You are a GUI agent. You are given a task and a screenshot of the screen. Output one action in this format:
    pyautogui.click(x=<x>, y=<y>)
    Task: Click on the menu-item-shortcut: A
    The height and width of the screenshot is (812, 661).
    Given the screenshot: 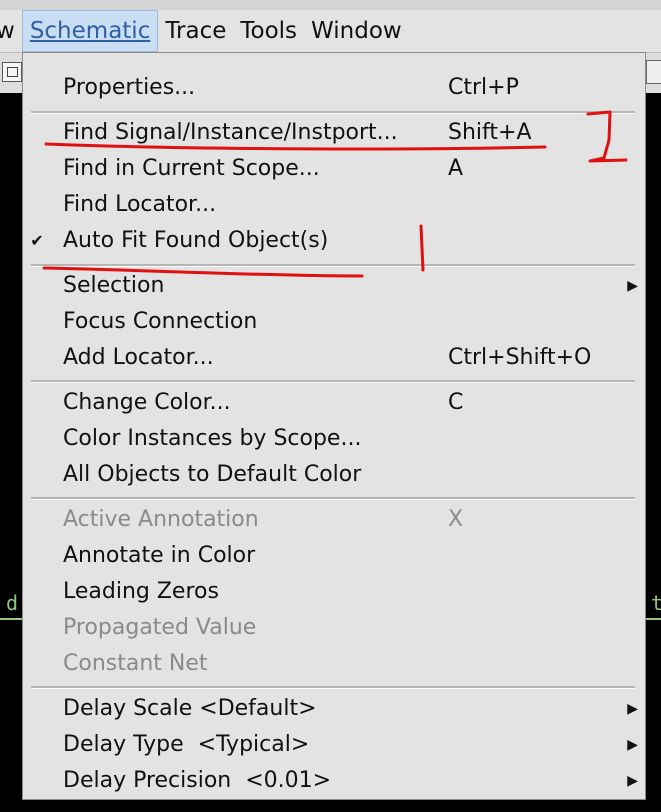 What is the action you would take?
    pyautogui.click(x=456, y=168)
    